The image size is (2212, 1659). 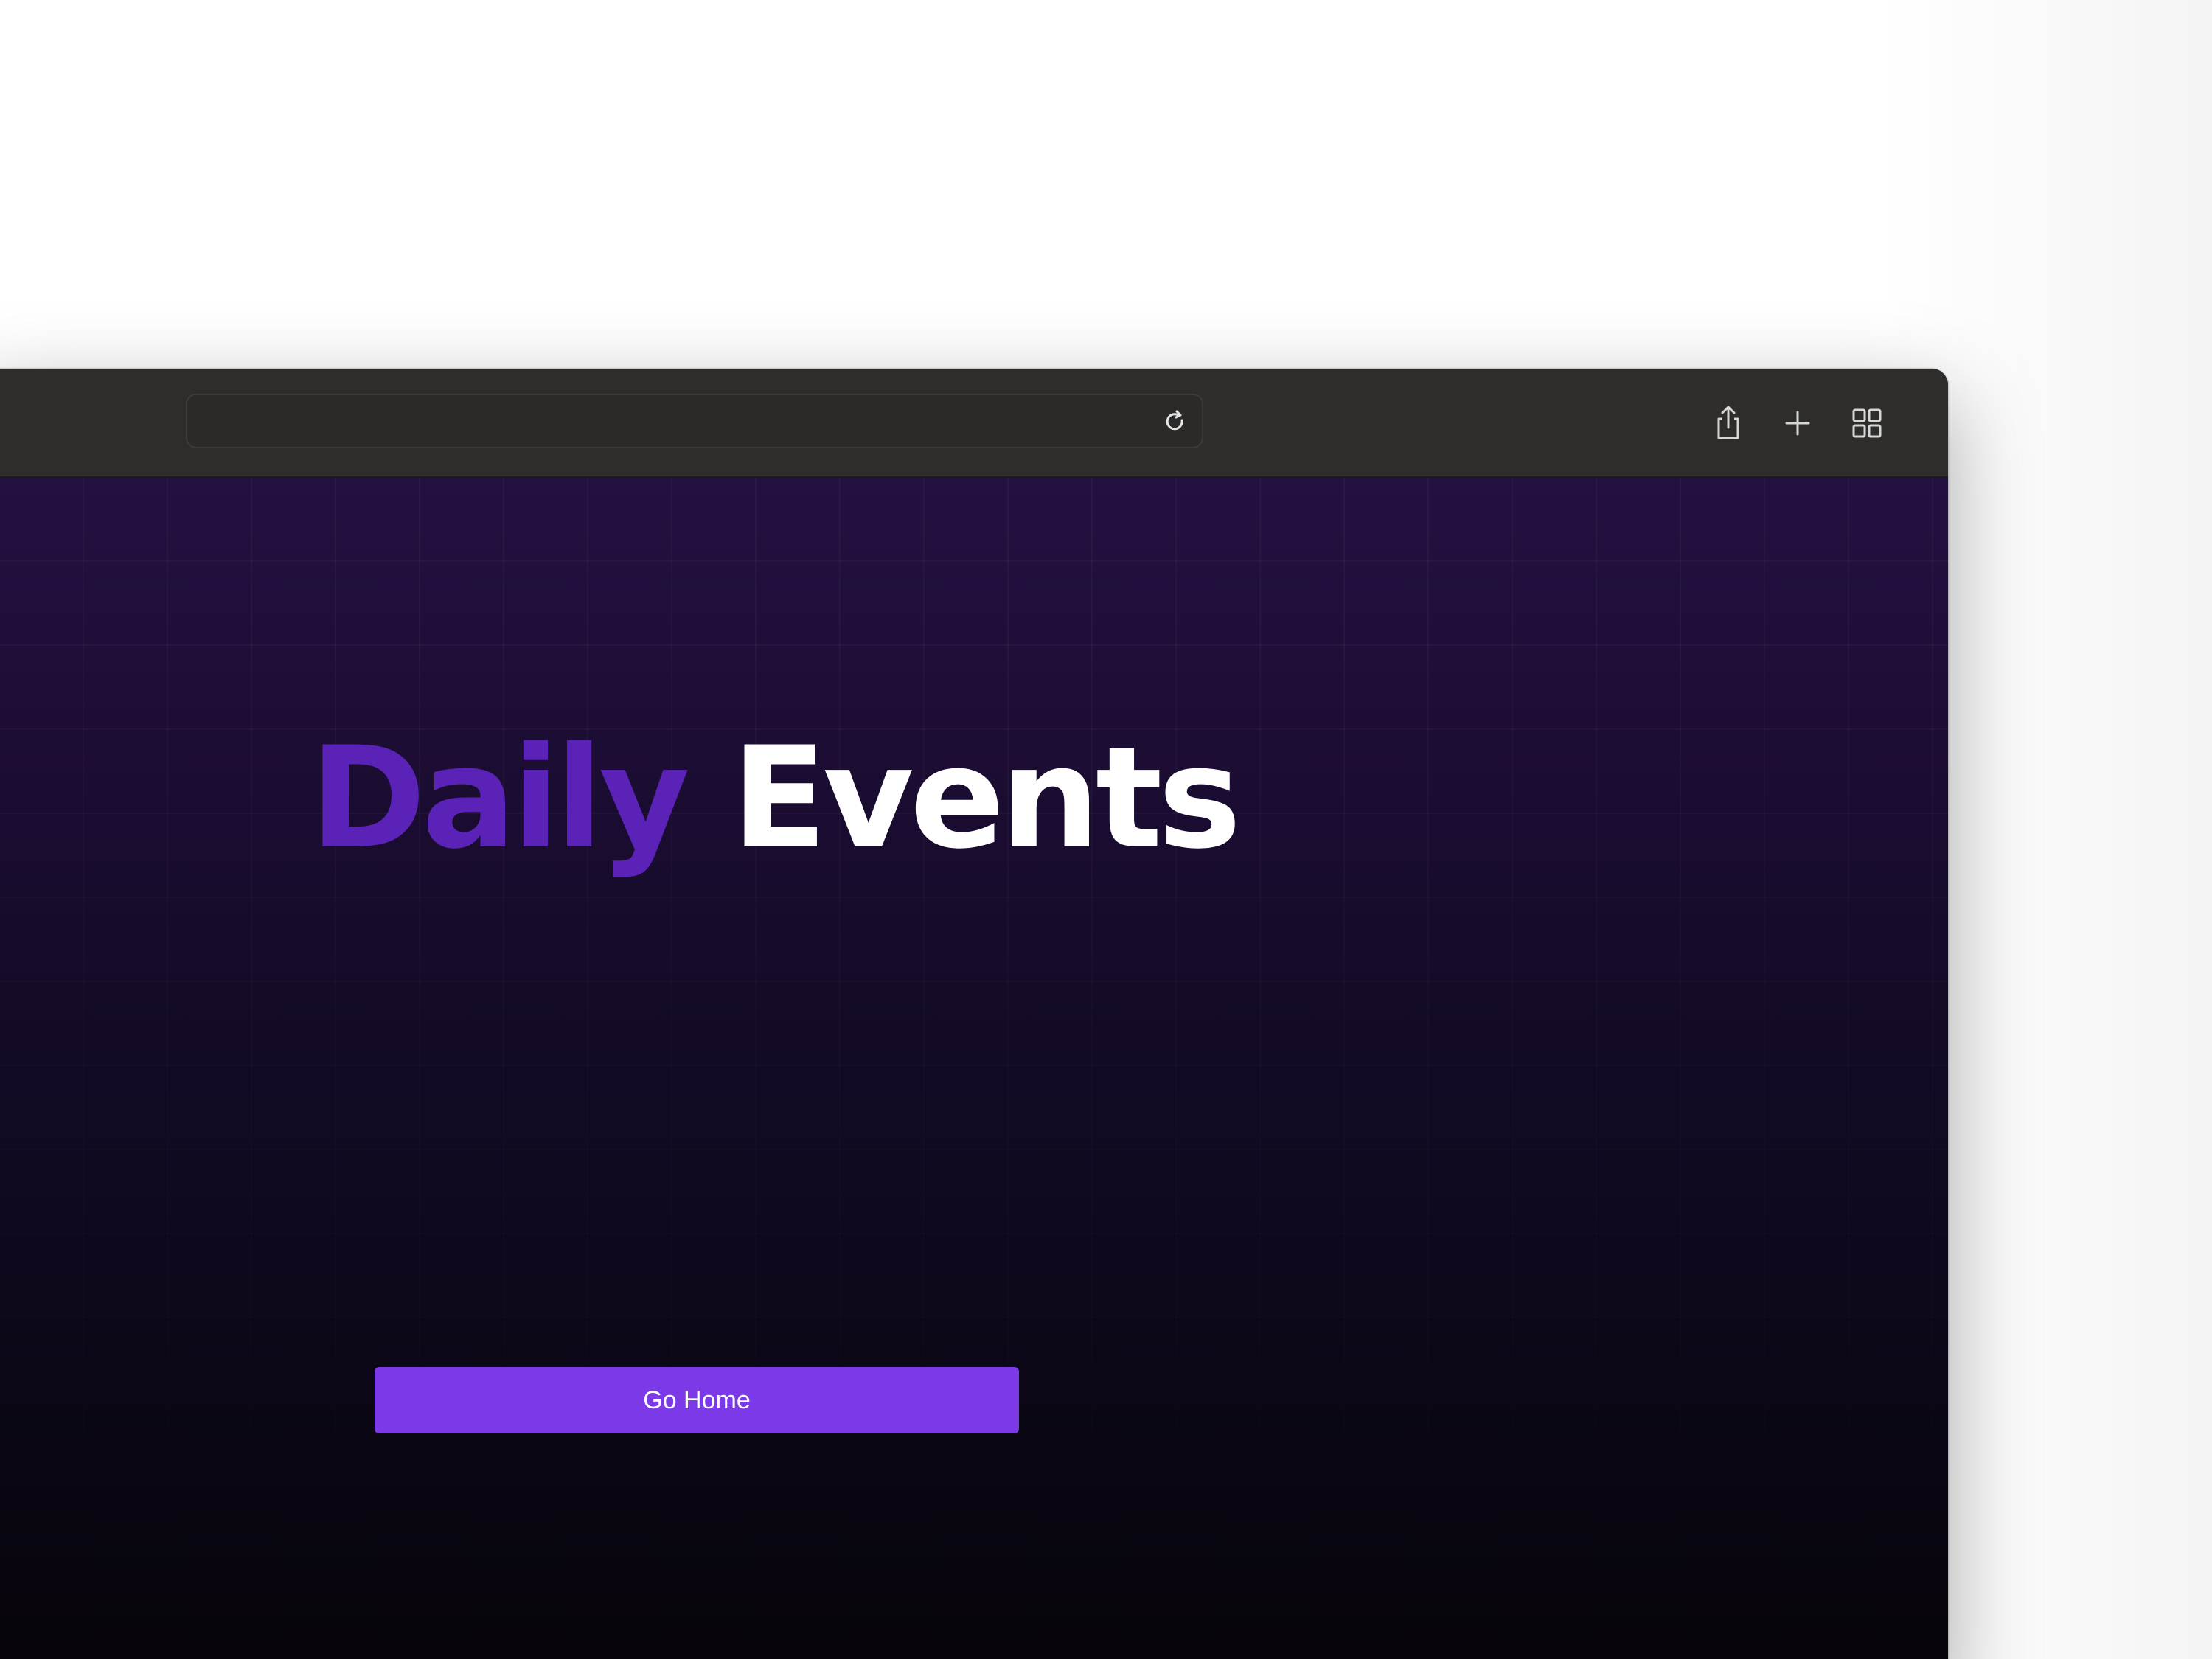 I want to click on reload-button, so click(x=1175, y=422).